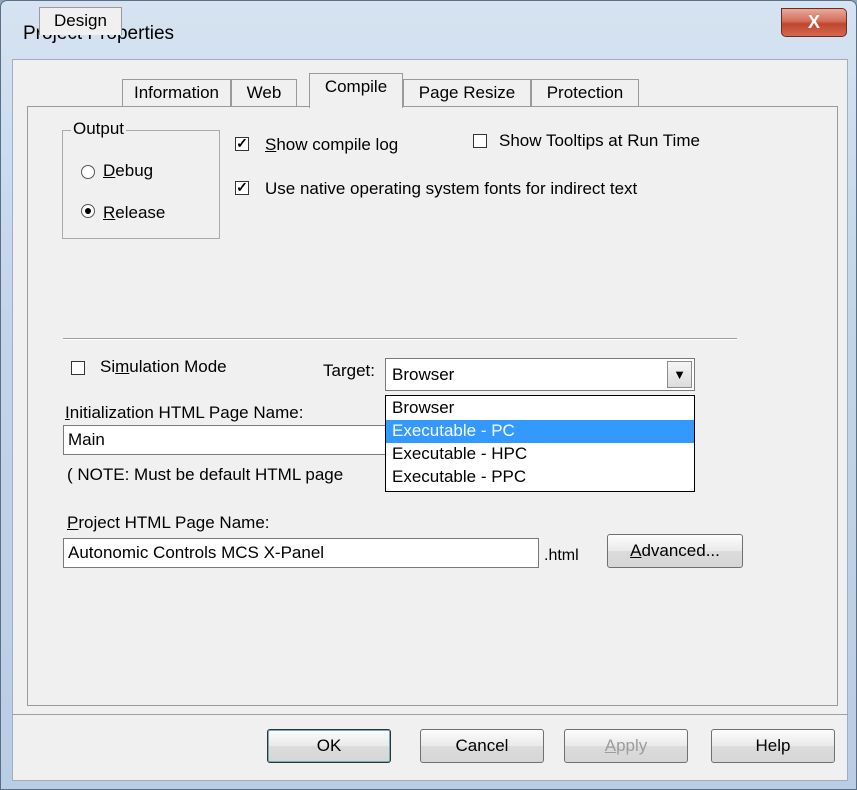 The width and height of the screenshot is (857, 790). I want to click on help-button: Help, so click(773, 746).